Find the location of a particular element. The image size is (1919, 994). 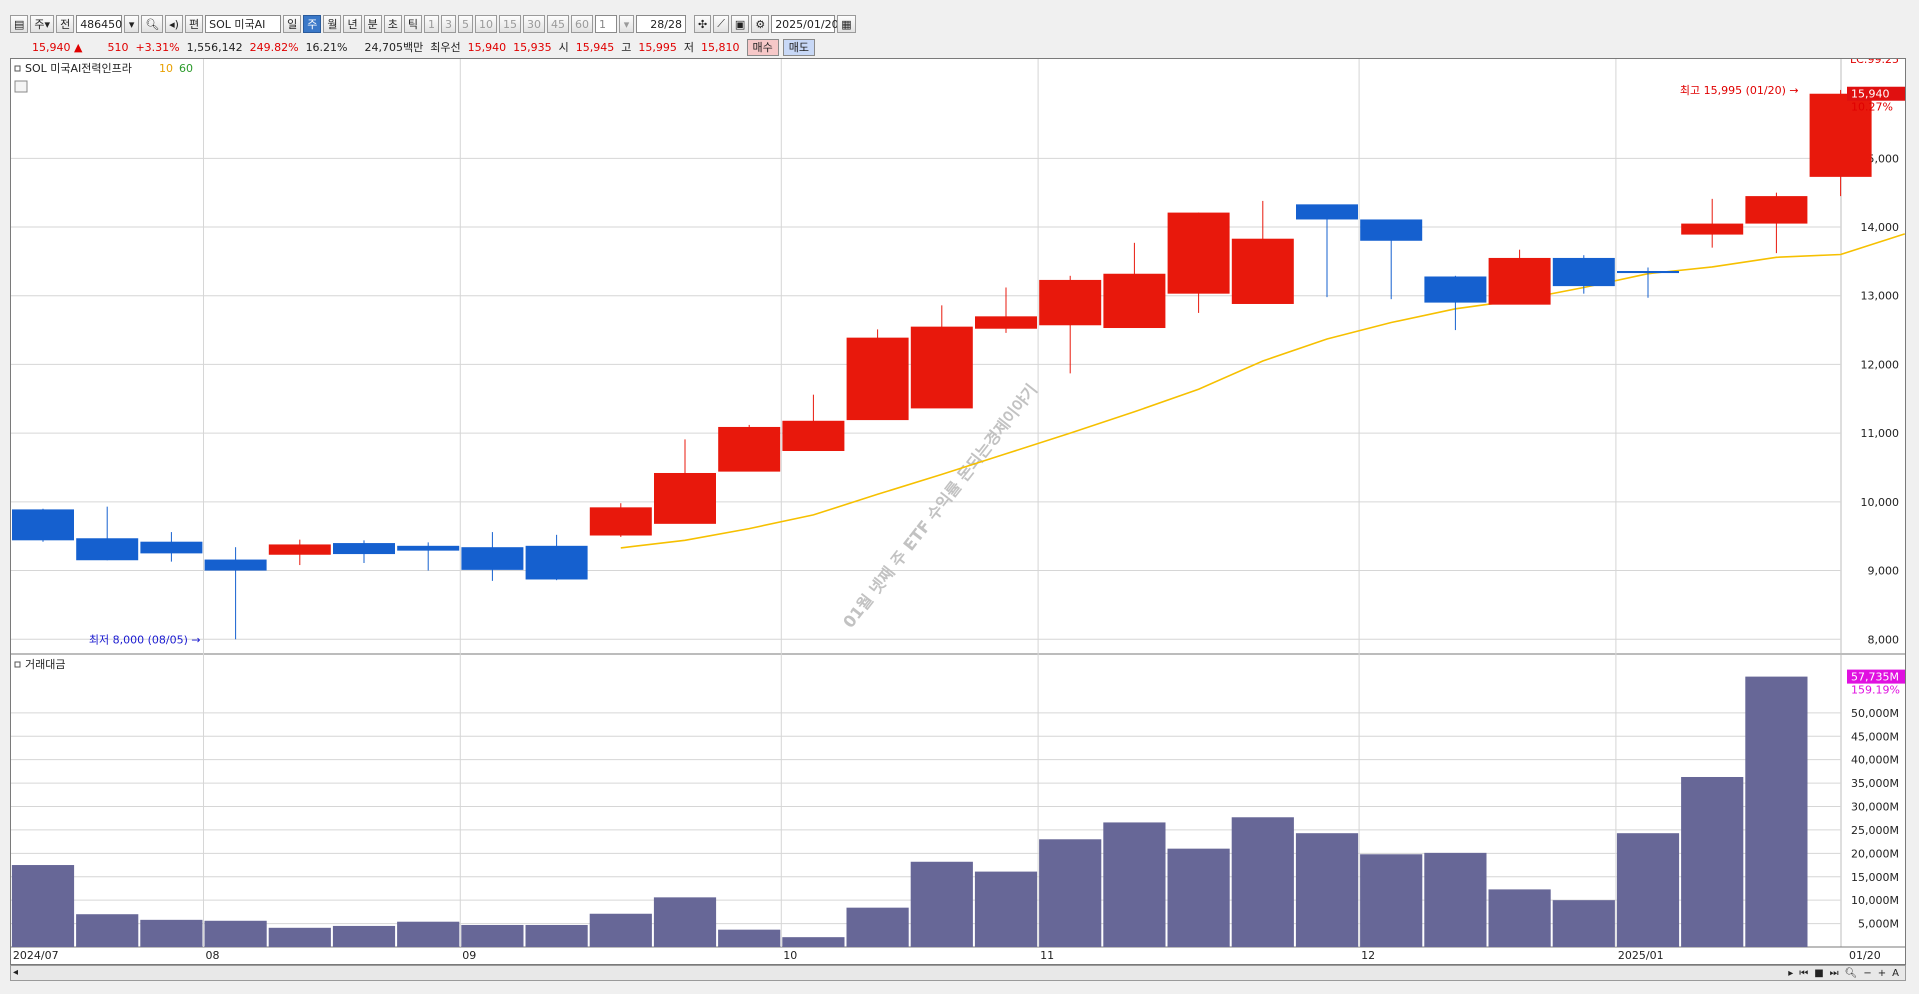

font-size-icon: A is located at coordinates (1895, 973).